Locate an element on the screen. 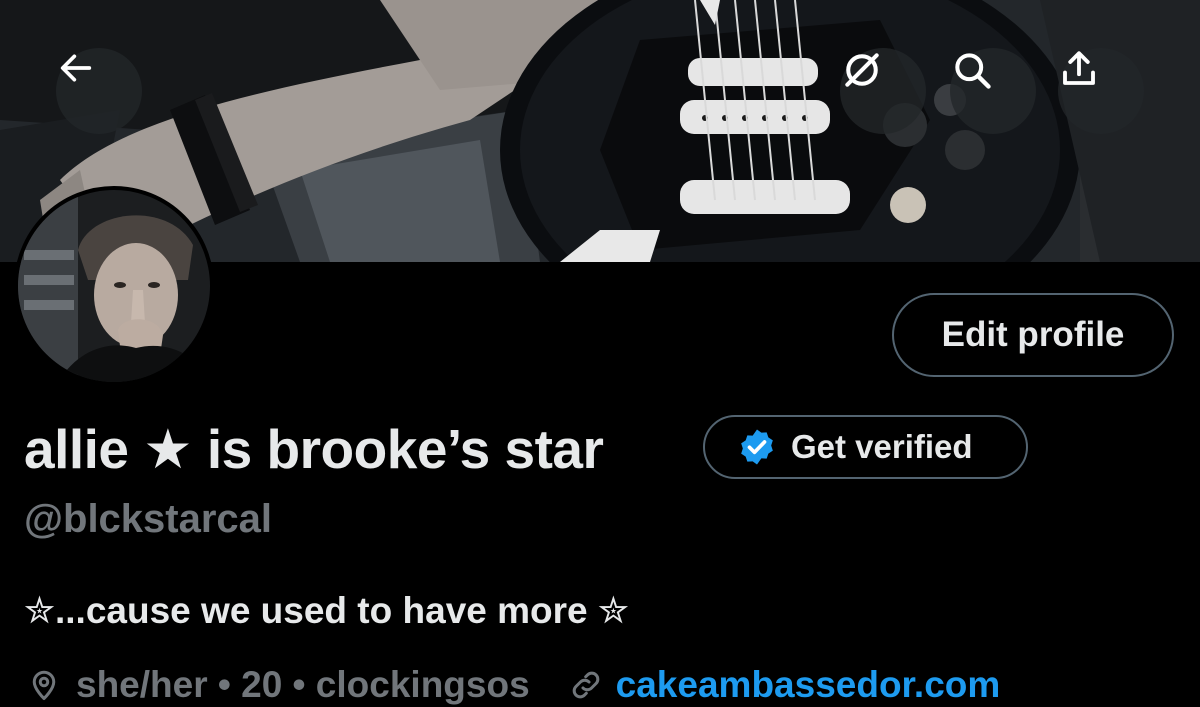 The image size is (1200, 707). profile-bio: ✮...cause we used to have more ✮ is located at coordinates (326, 610).